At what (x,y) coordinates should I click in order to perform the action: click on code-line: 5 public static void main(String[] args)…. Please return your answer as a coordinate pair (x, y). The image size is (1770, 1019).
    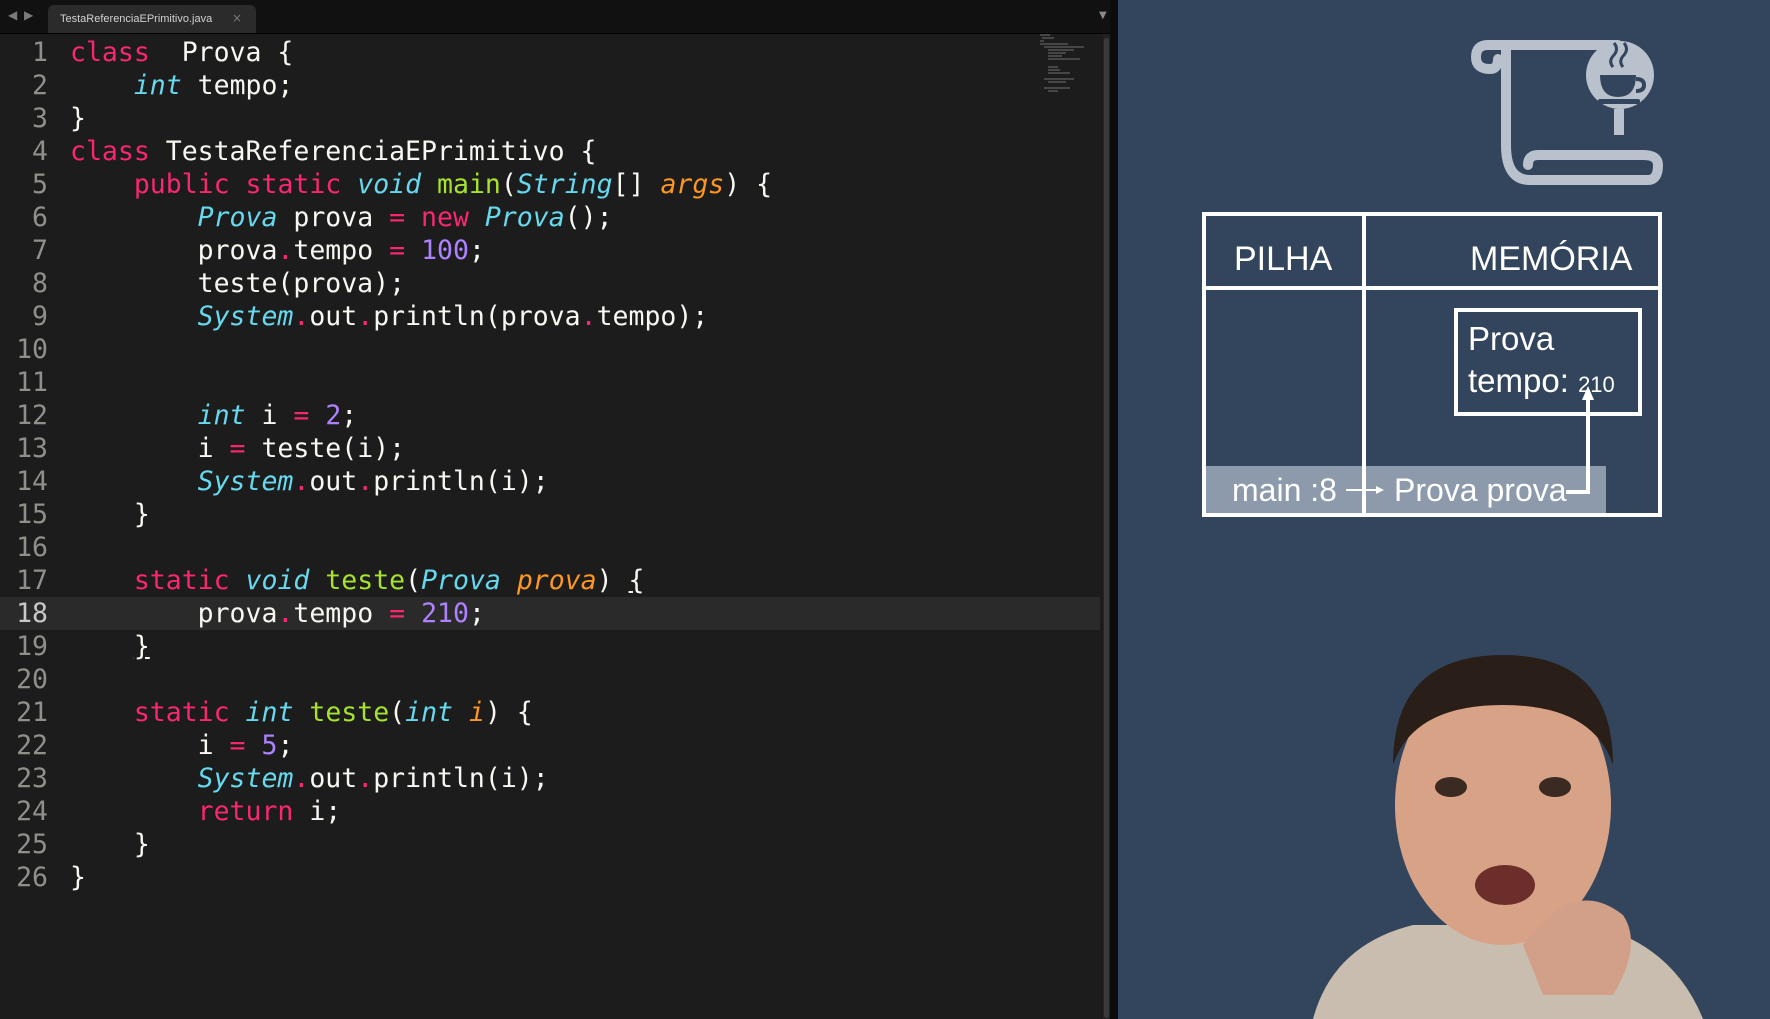
    Looking at the image, I should click on (550, 184).